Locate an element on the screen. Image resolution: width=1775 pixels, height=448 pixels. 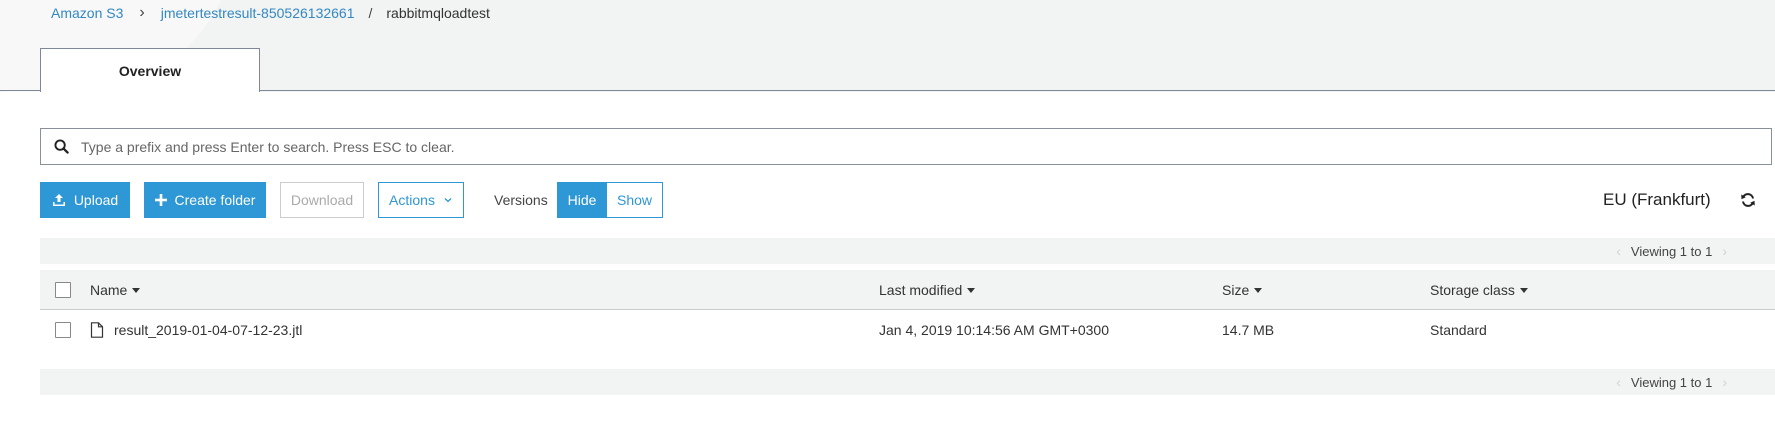
column-header-name-label: Name is located at coordinates (109, 290).